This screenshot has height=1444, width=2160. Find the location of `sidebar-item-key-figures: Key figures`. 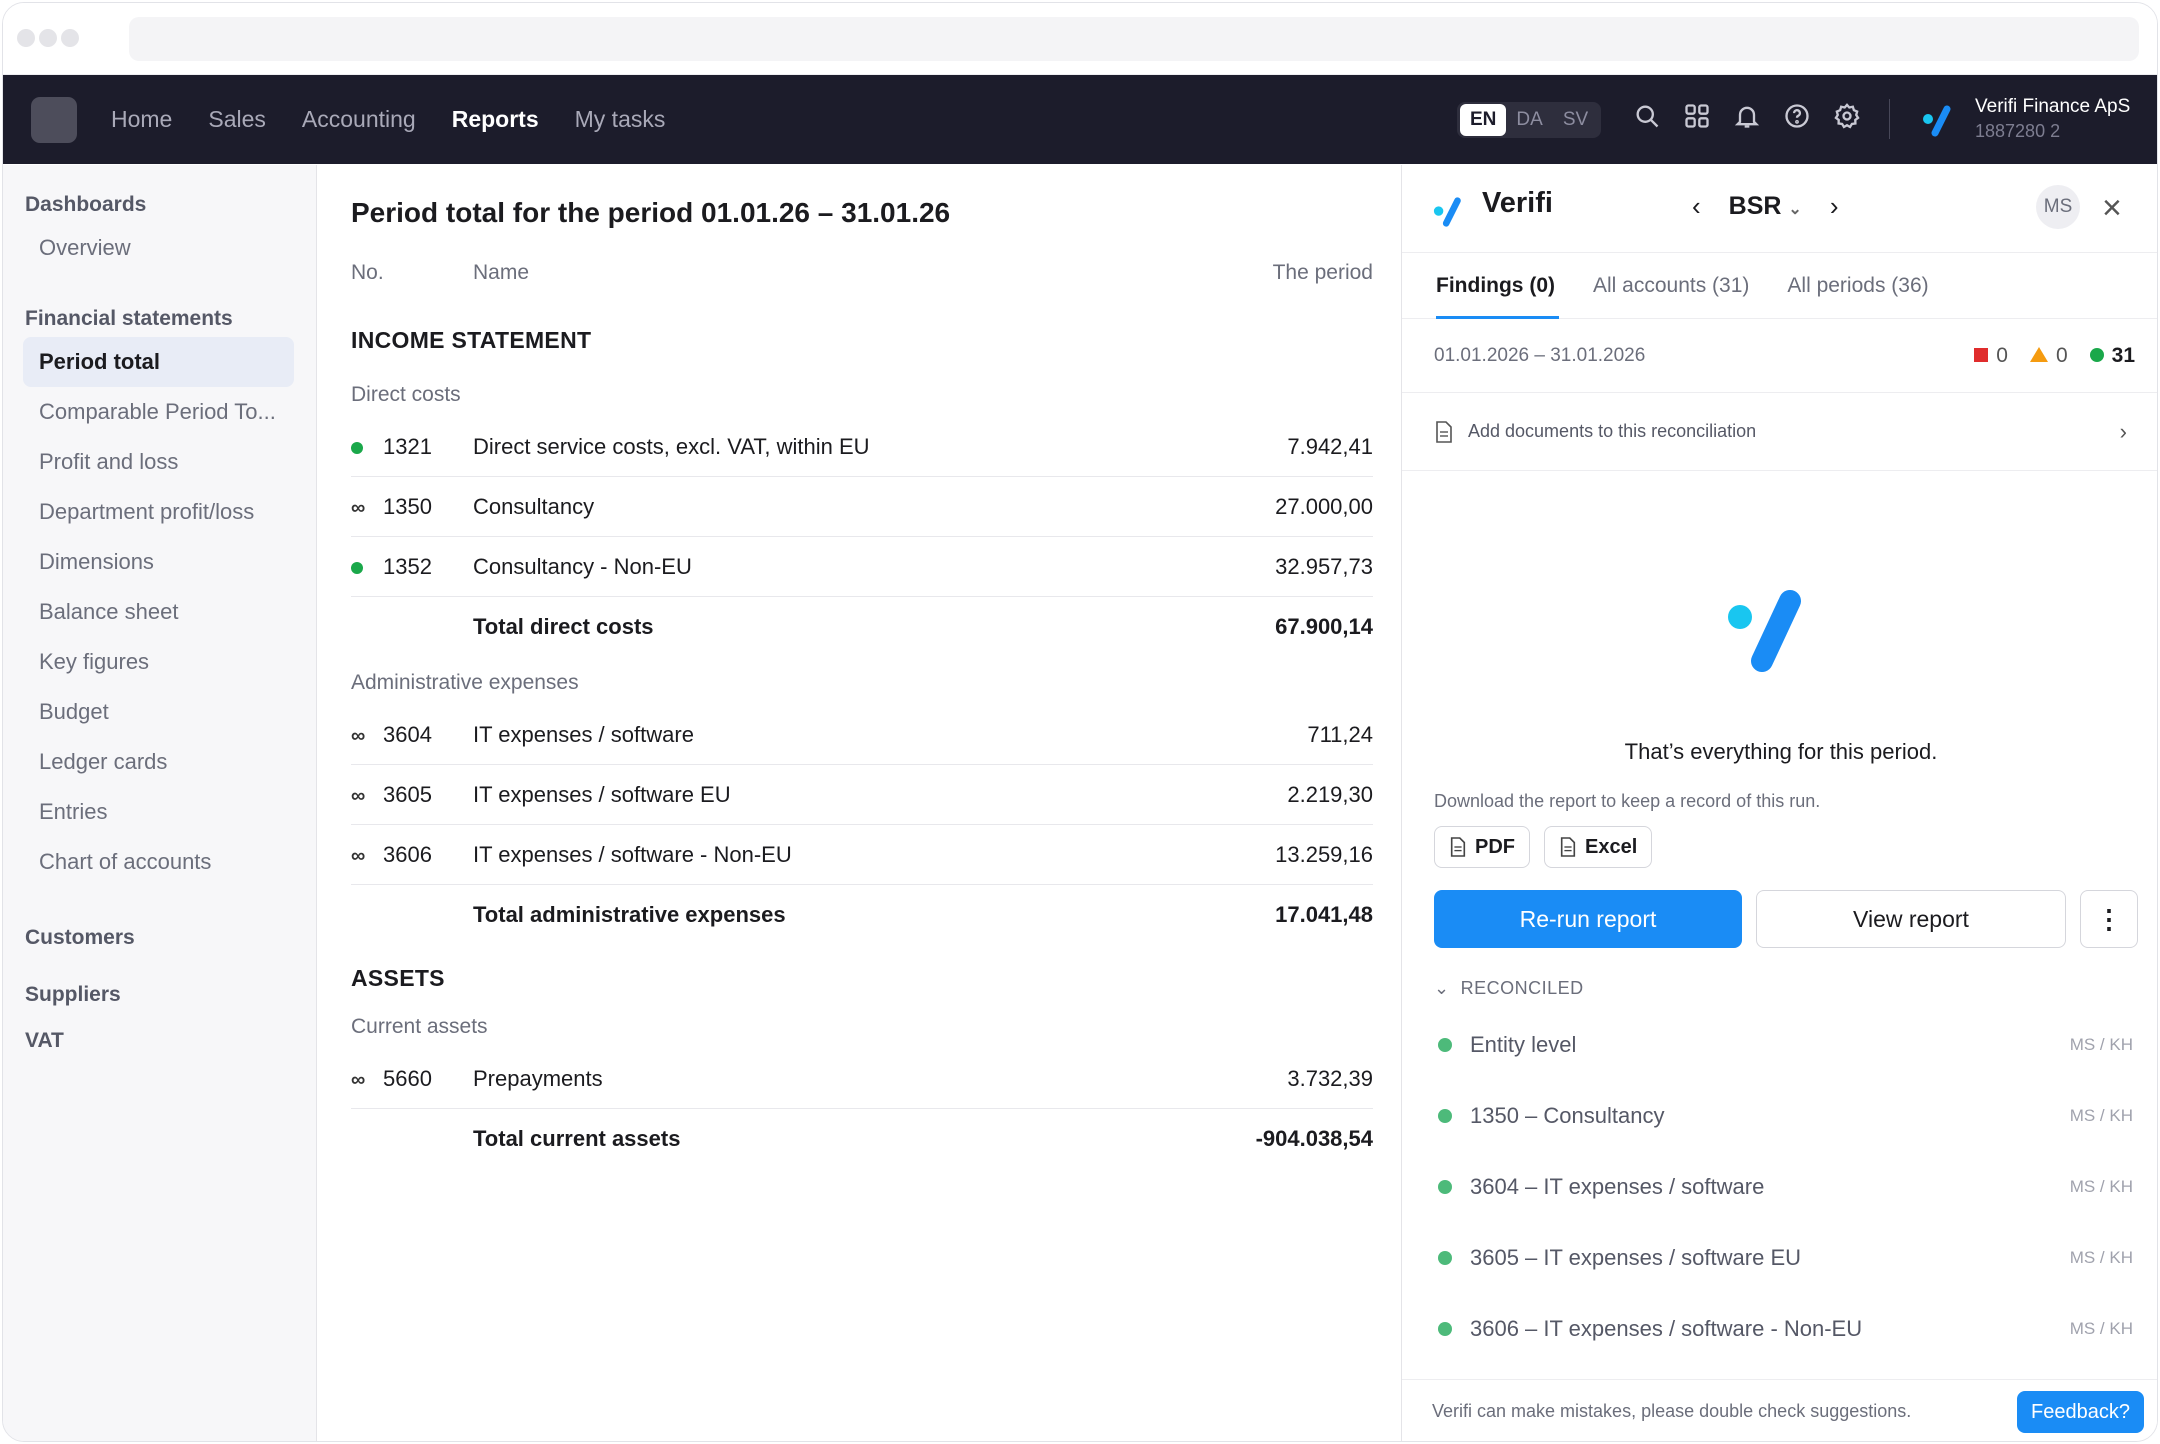

sidebar-item-key-figures: Key figures is located at coordinates (158, 662).